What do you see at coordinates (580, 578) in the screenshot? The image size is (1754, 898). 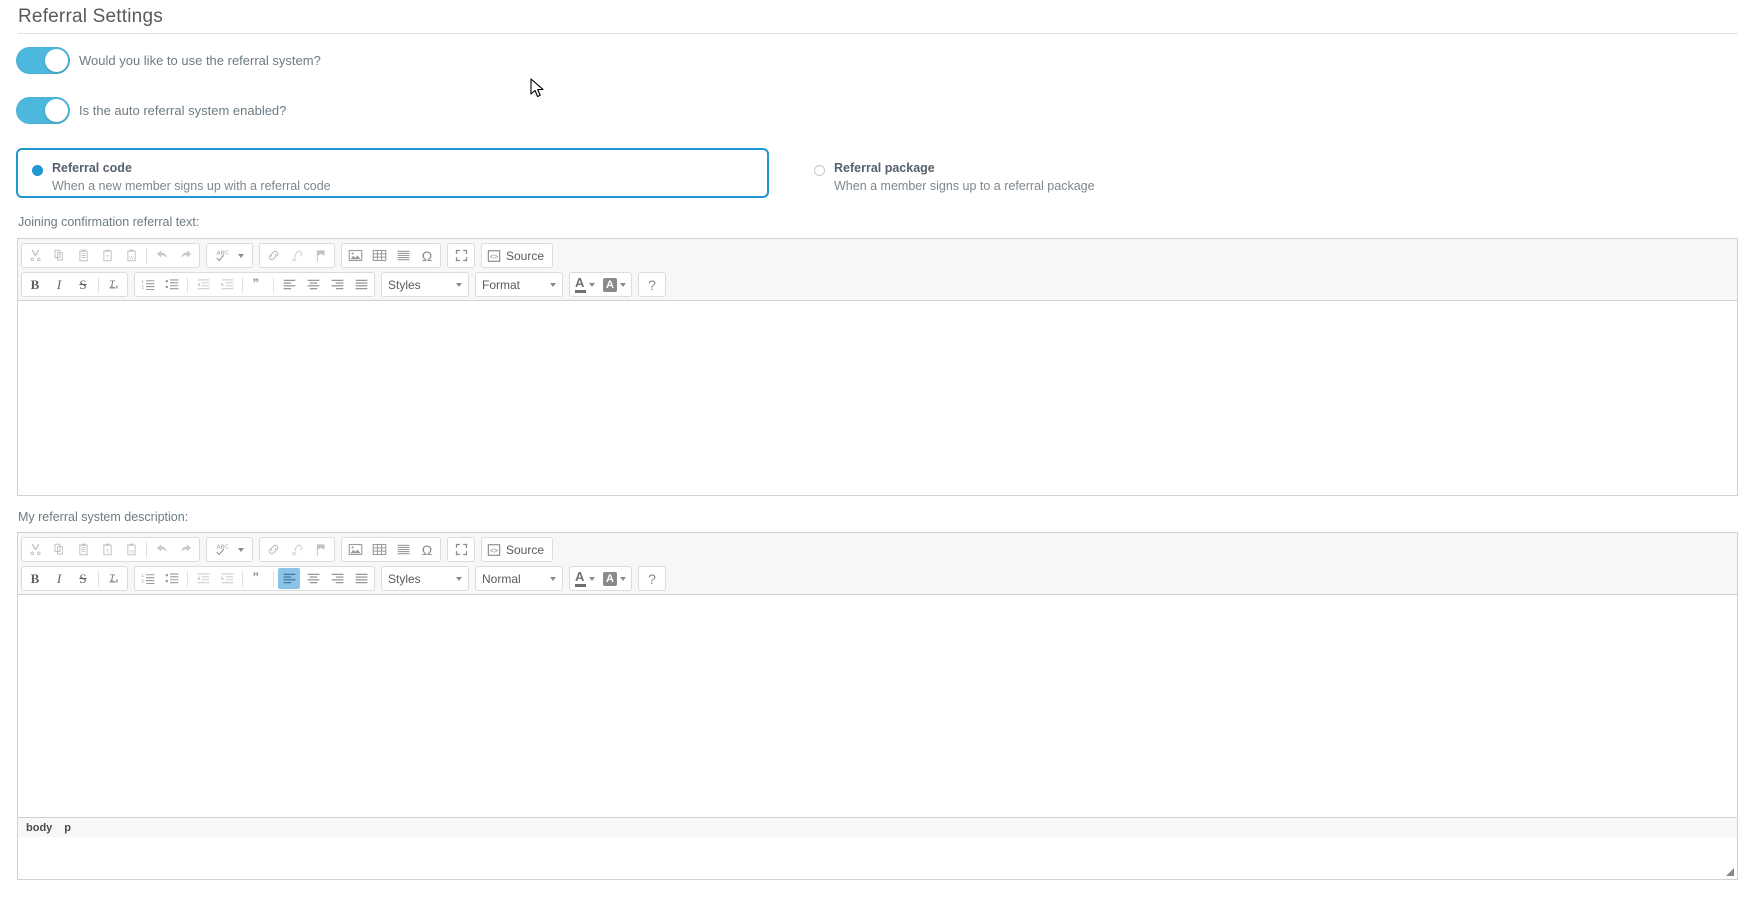 I see `text-color-icon: A` at bounding box center [580, 578].